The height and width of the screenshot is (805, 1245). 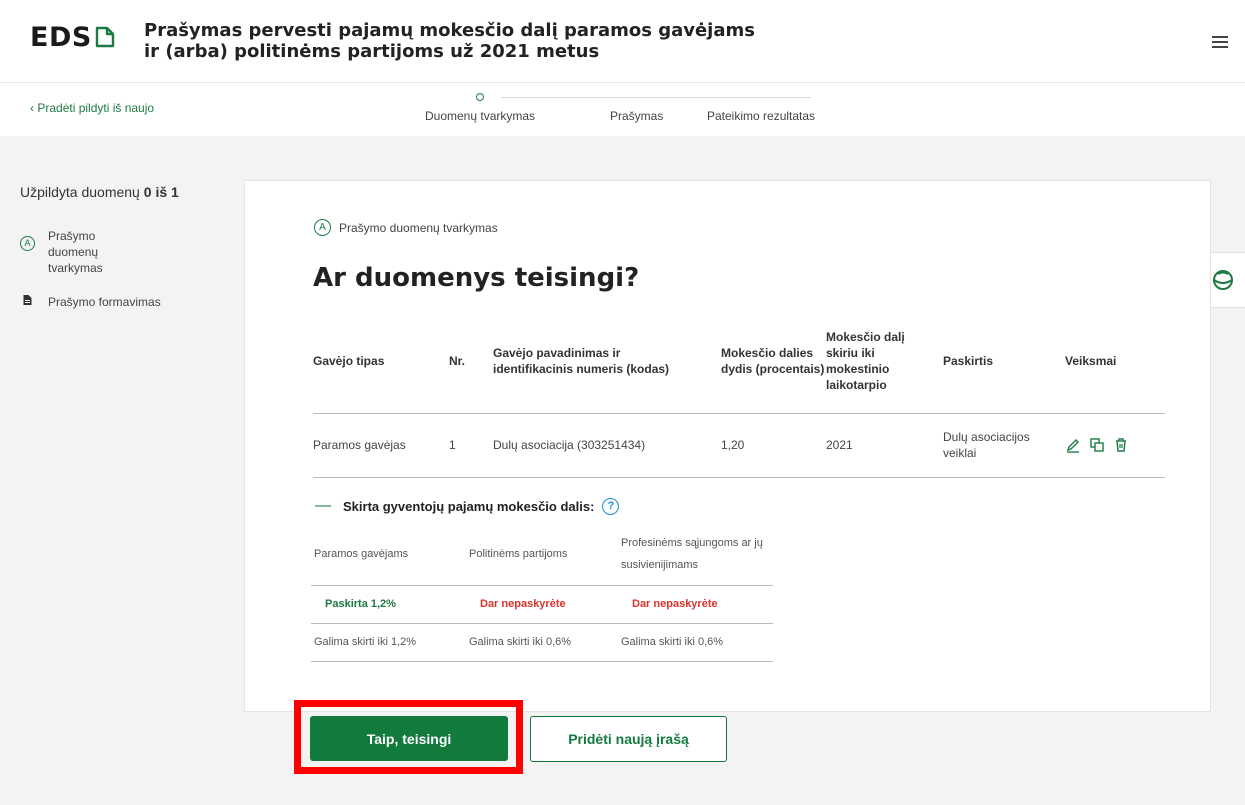 What do you see at coordinates (388, 604) in the screenshot?
I see `allocation-status-support: Paskirta 1,2%` at bounding box center [388, 604].